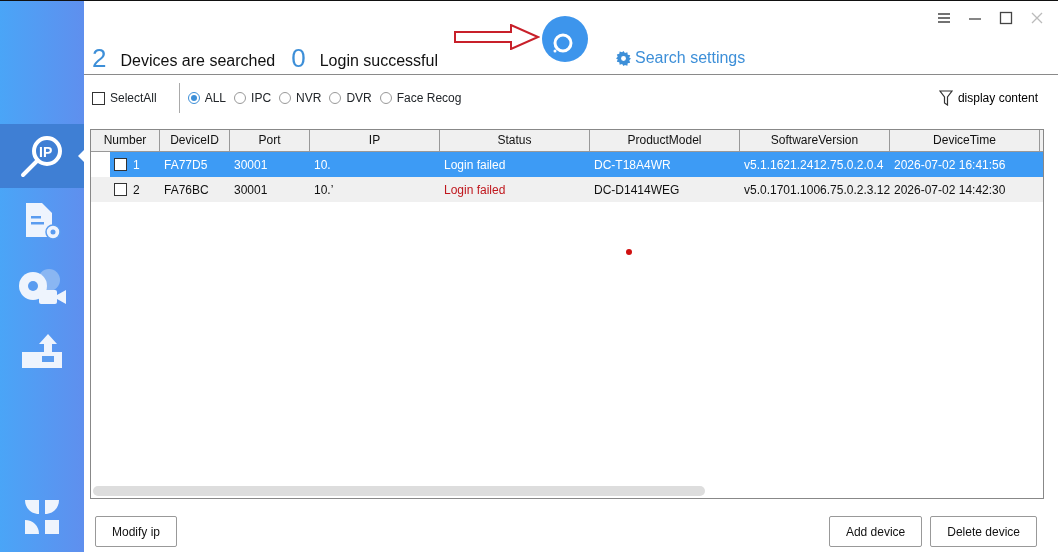  What do you see at coordinates (375, 140) in the screenshot?
I see `column-header: IP` at bounding box center [375, 140].